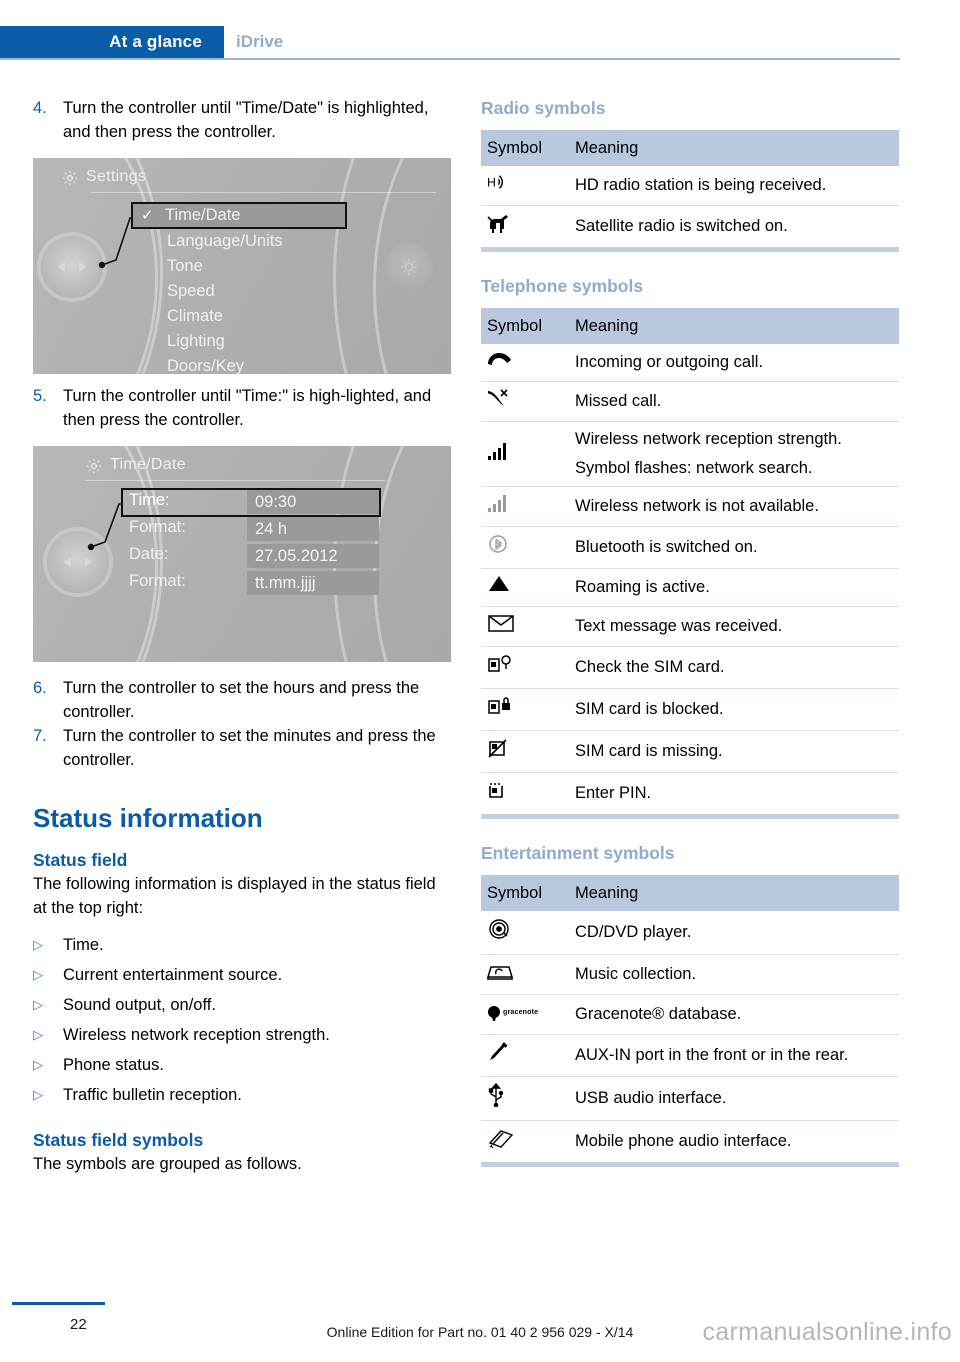  Describe the element at coordinates (157, 581) in the screenshot. I see `row-label: Format:` at that location.